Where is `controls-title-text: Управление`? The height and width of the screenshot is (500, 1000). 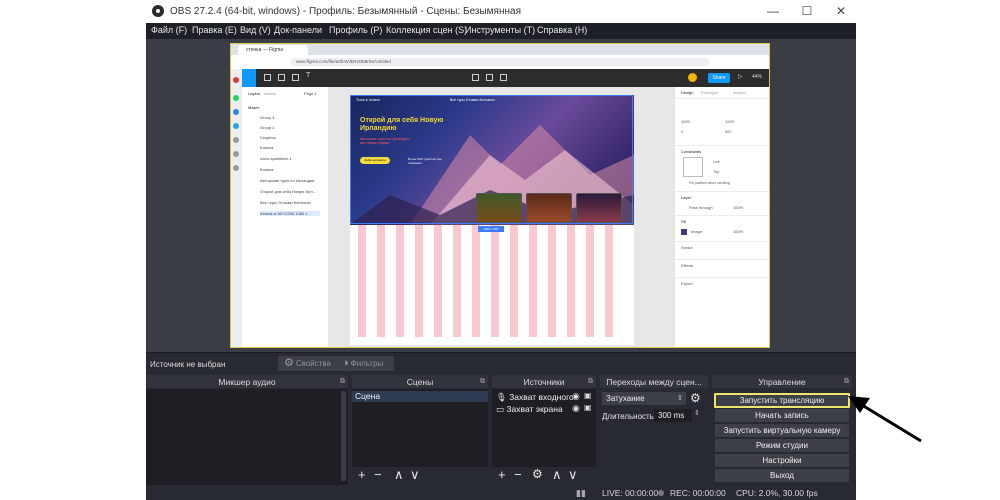 controls-title-text: Управление is located at coordinates (782, 382).